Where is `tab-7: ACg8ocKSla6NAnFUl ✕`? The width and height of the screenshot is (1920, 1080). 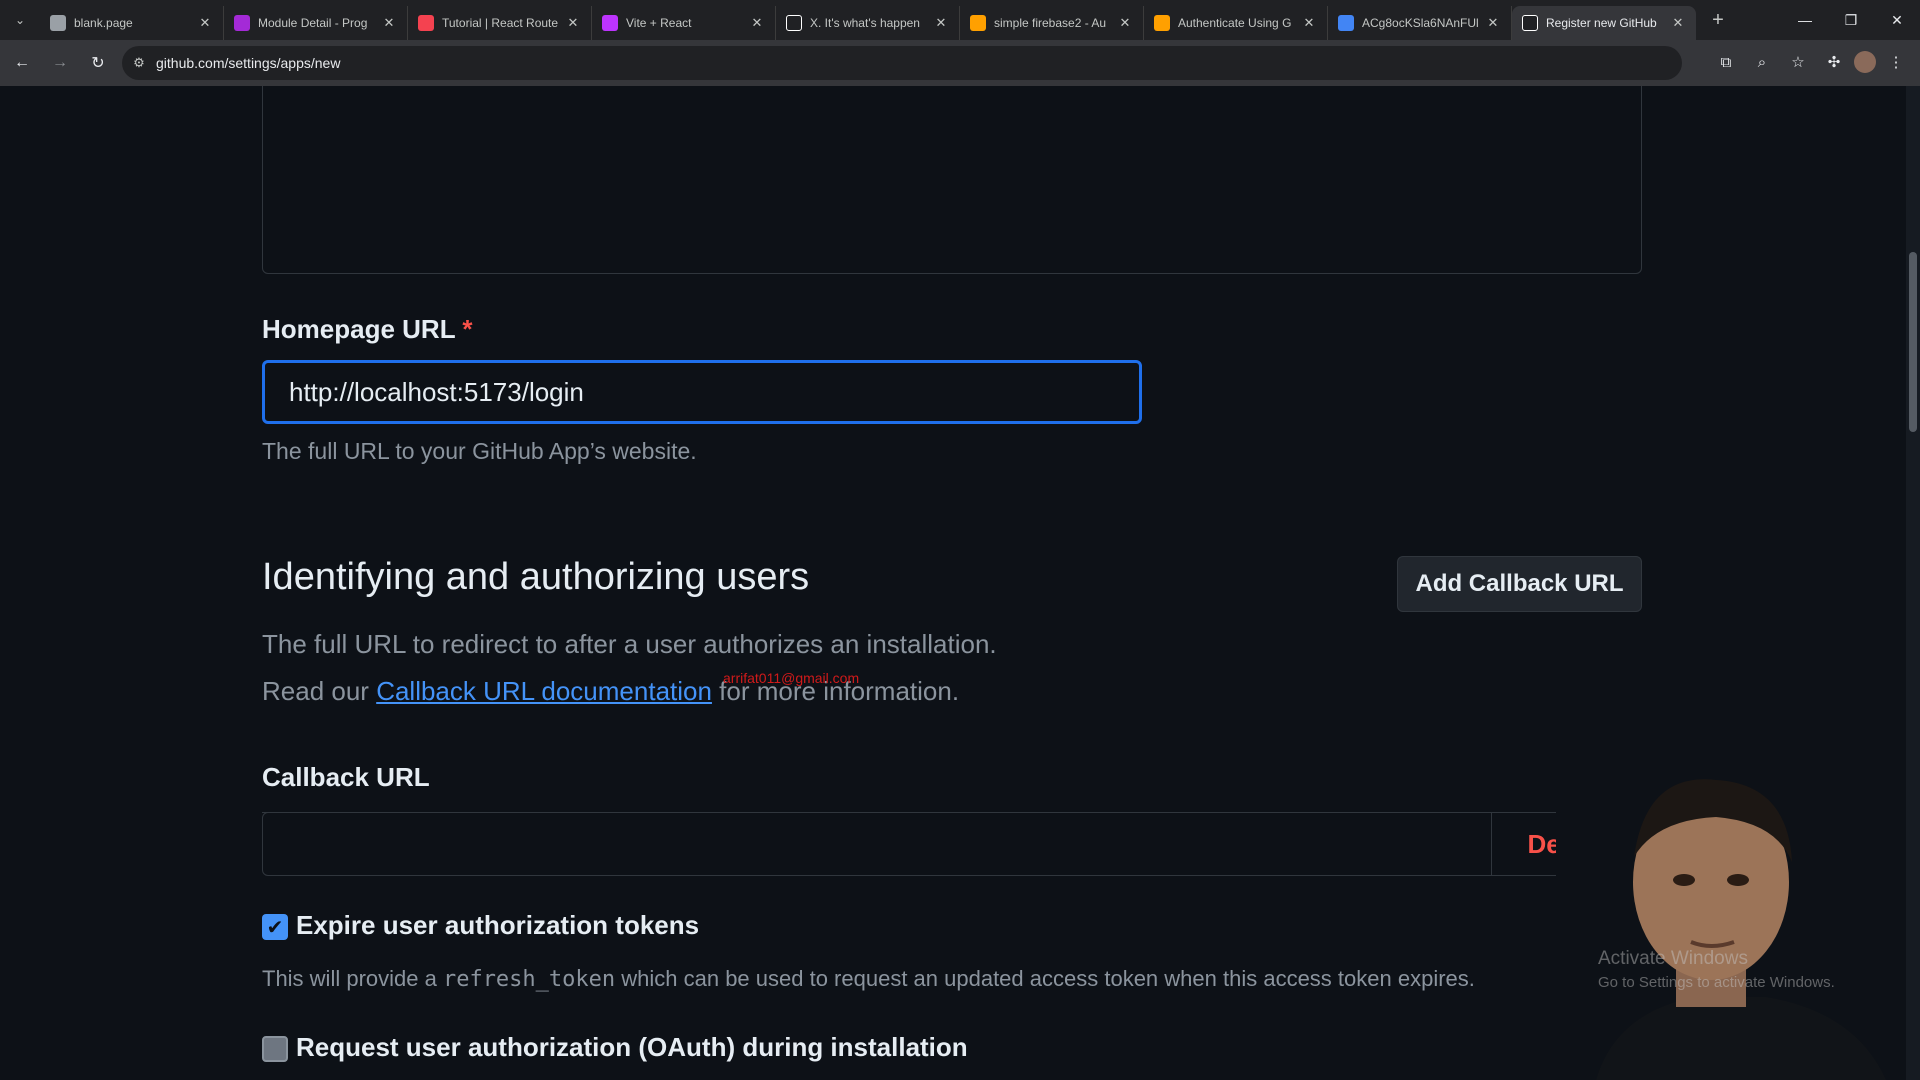
tab-7: ACg8ocKSla6NAnFUl ✕ is located at coordinates (1420, 23).